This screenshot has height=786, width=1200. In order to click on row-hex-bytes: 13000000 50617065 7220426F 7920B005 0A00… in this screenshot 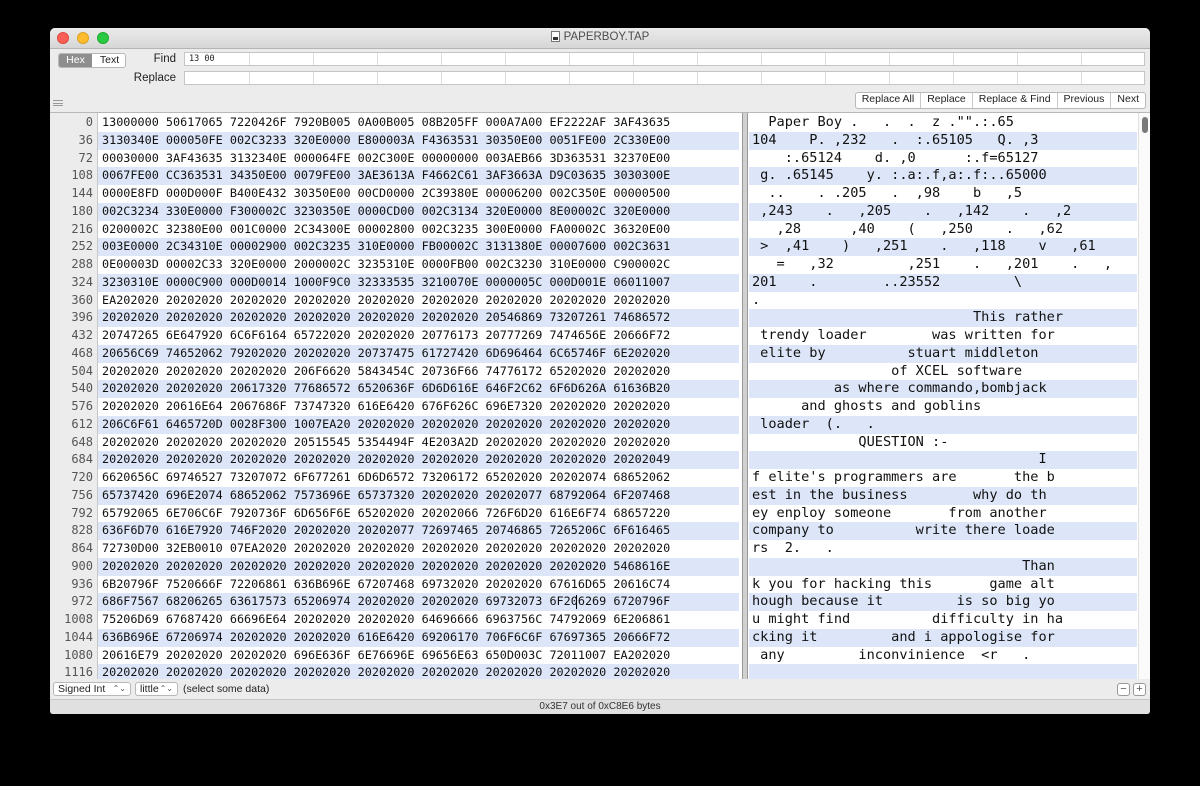, I will do `click(386, 123)`.